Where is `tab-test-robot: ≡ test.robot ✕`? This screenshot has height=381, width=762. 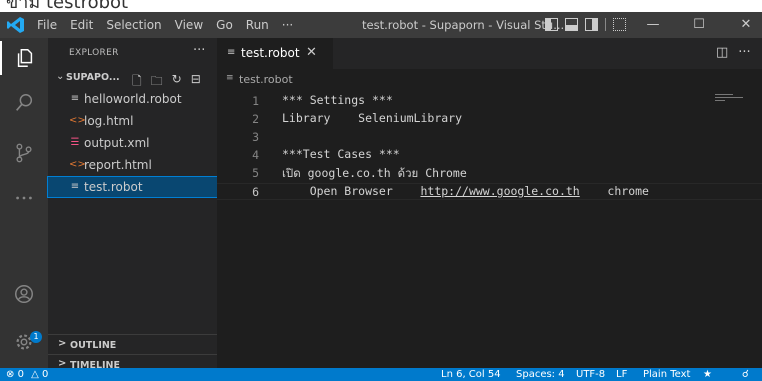 tab-test-robot: ≡ test.robot ✕ is located at coordinates (275, 53).